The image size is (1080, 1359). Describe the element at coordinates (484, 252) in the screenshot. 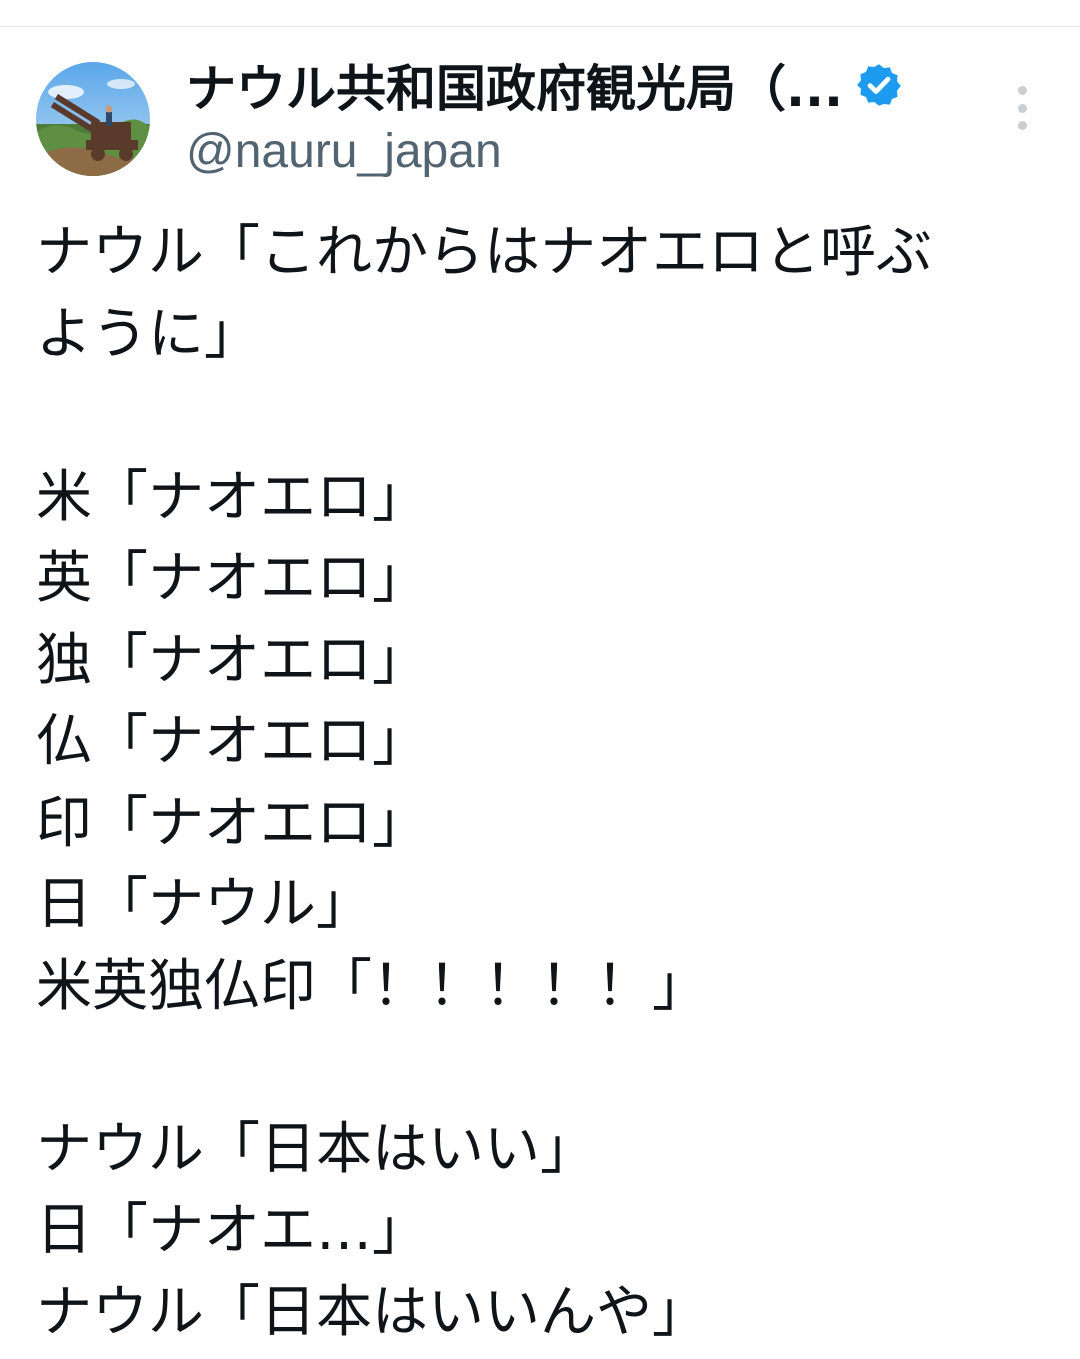

I see `tweet-text-line: ナウル「これからはナオエロと呼ぶ` at that location.